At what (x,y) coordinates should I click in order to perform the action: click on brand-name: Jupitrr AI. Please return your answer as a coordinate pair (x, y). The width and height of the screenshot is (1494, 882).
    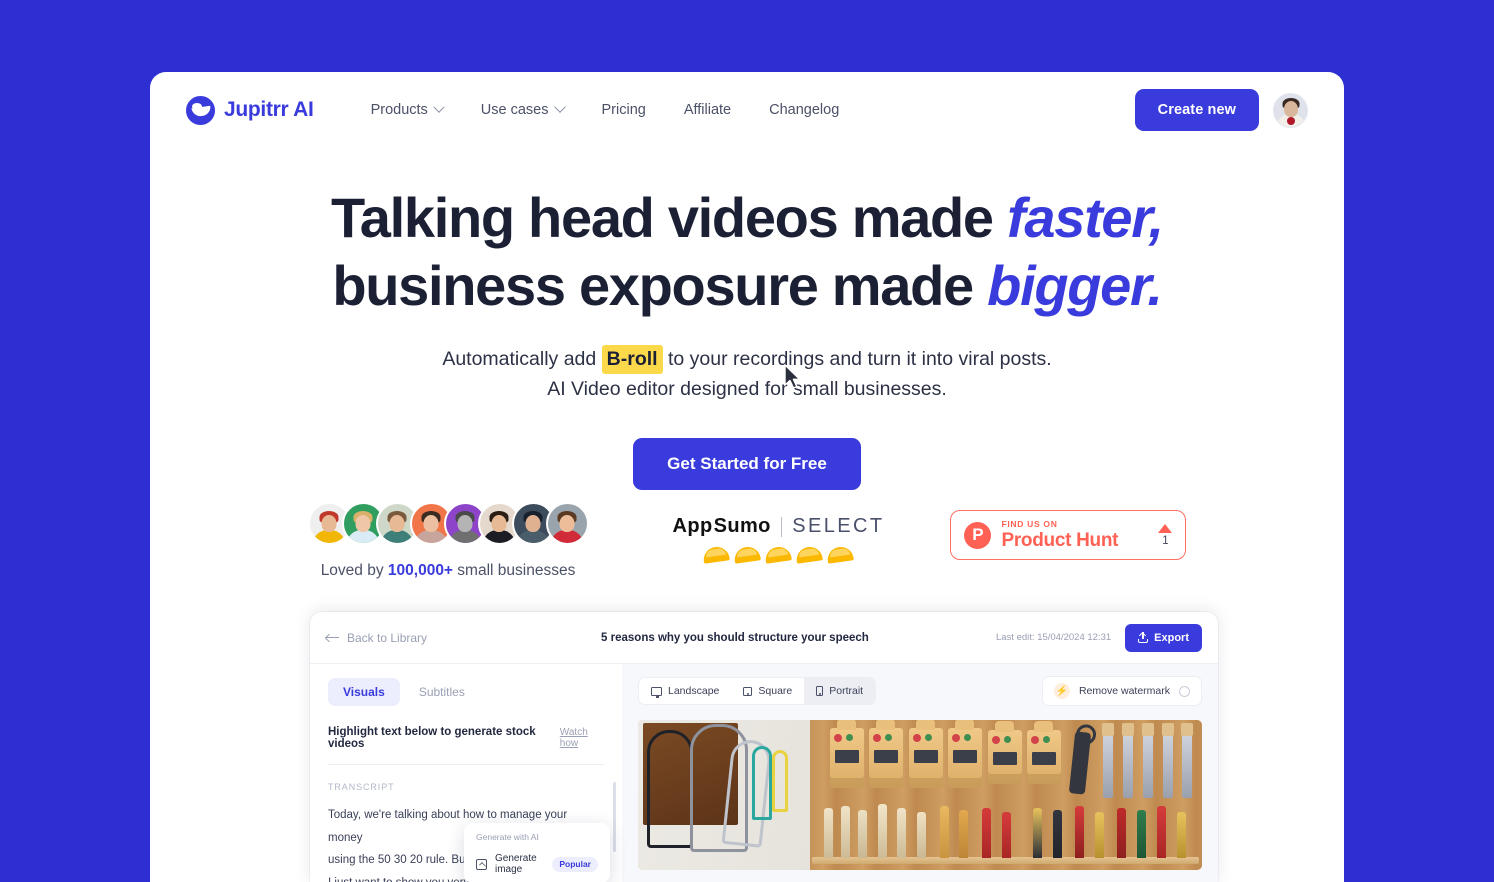
    Looking at the image, I should click on (269, 109).